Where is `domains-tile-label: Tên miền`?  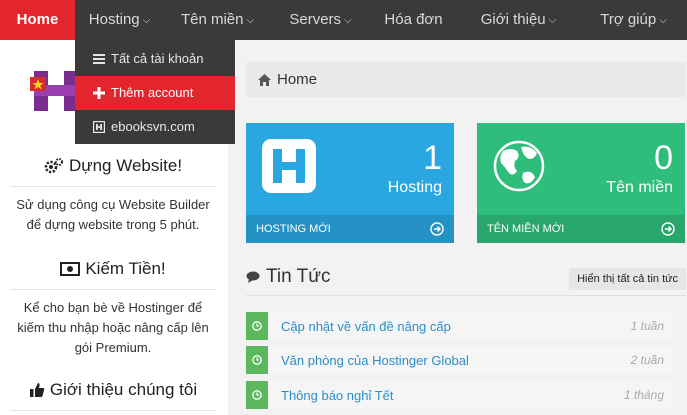 domains-tile-label: Tên miền is located at coordinates (639, 187).